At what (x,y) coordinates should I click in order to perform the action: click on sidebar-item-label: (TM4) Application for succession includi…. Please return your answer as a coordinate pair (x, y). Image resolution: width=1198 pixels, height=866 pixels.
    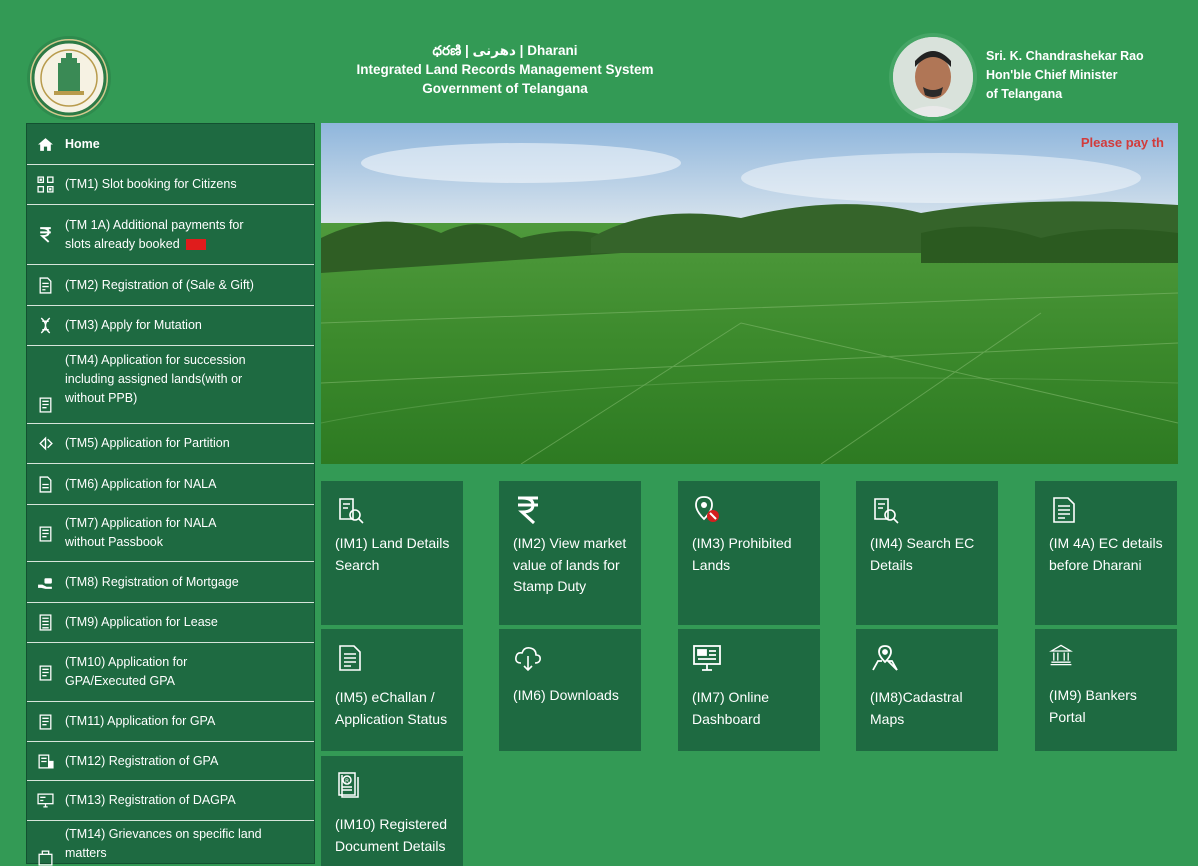
    Looking at the image, I should click on (155, 379).